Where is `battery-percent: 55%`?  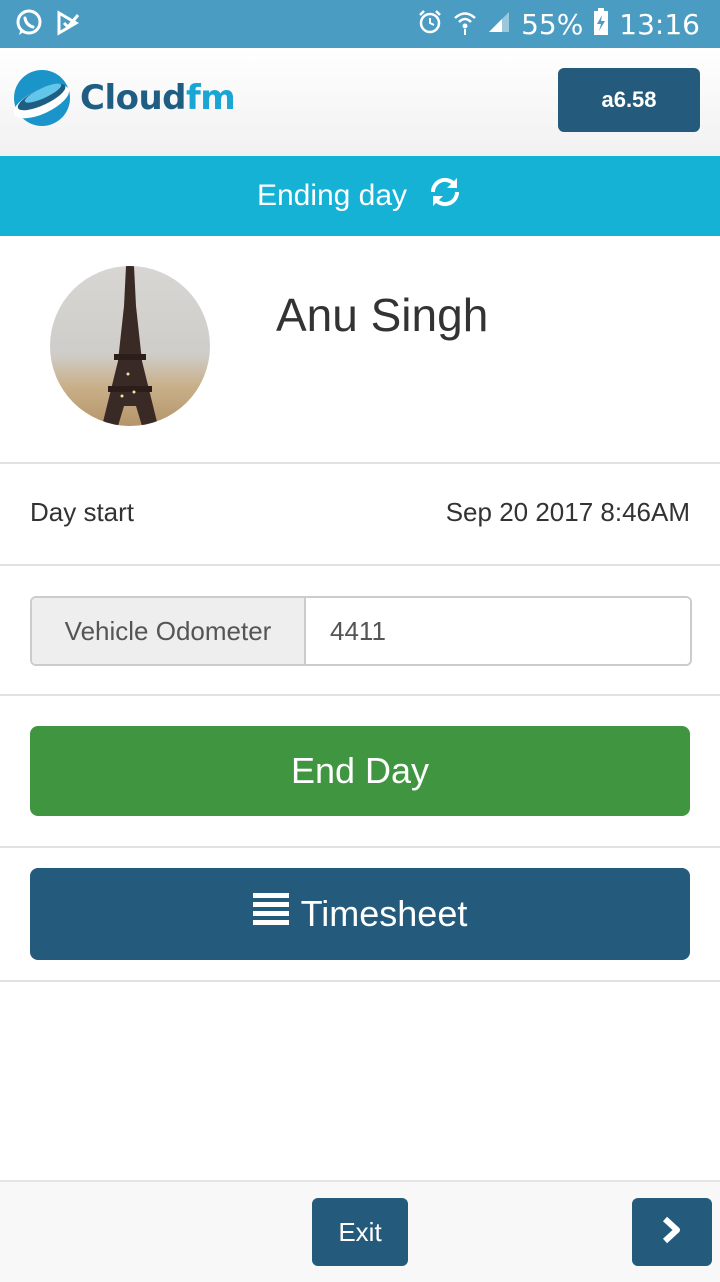
battery-percent: 55% is located at coordinates (552, 24).